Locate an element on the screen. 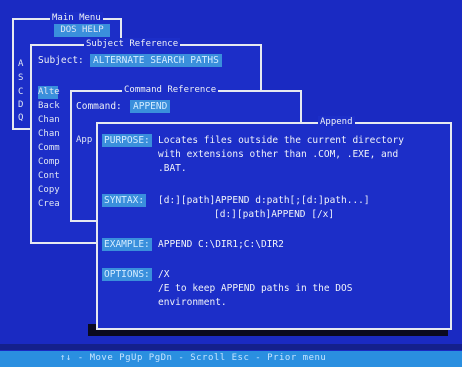  subject-reference-title: Subject Reference is located at coordinates (132, 44).